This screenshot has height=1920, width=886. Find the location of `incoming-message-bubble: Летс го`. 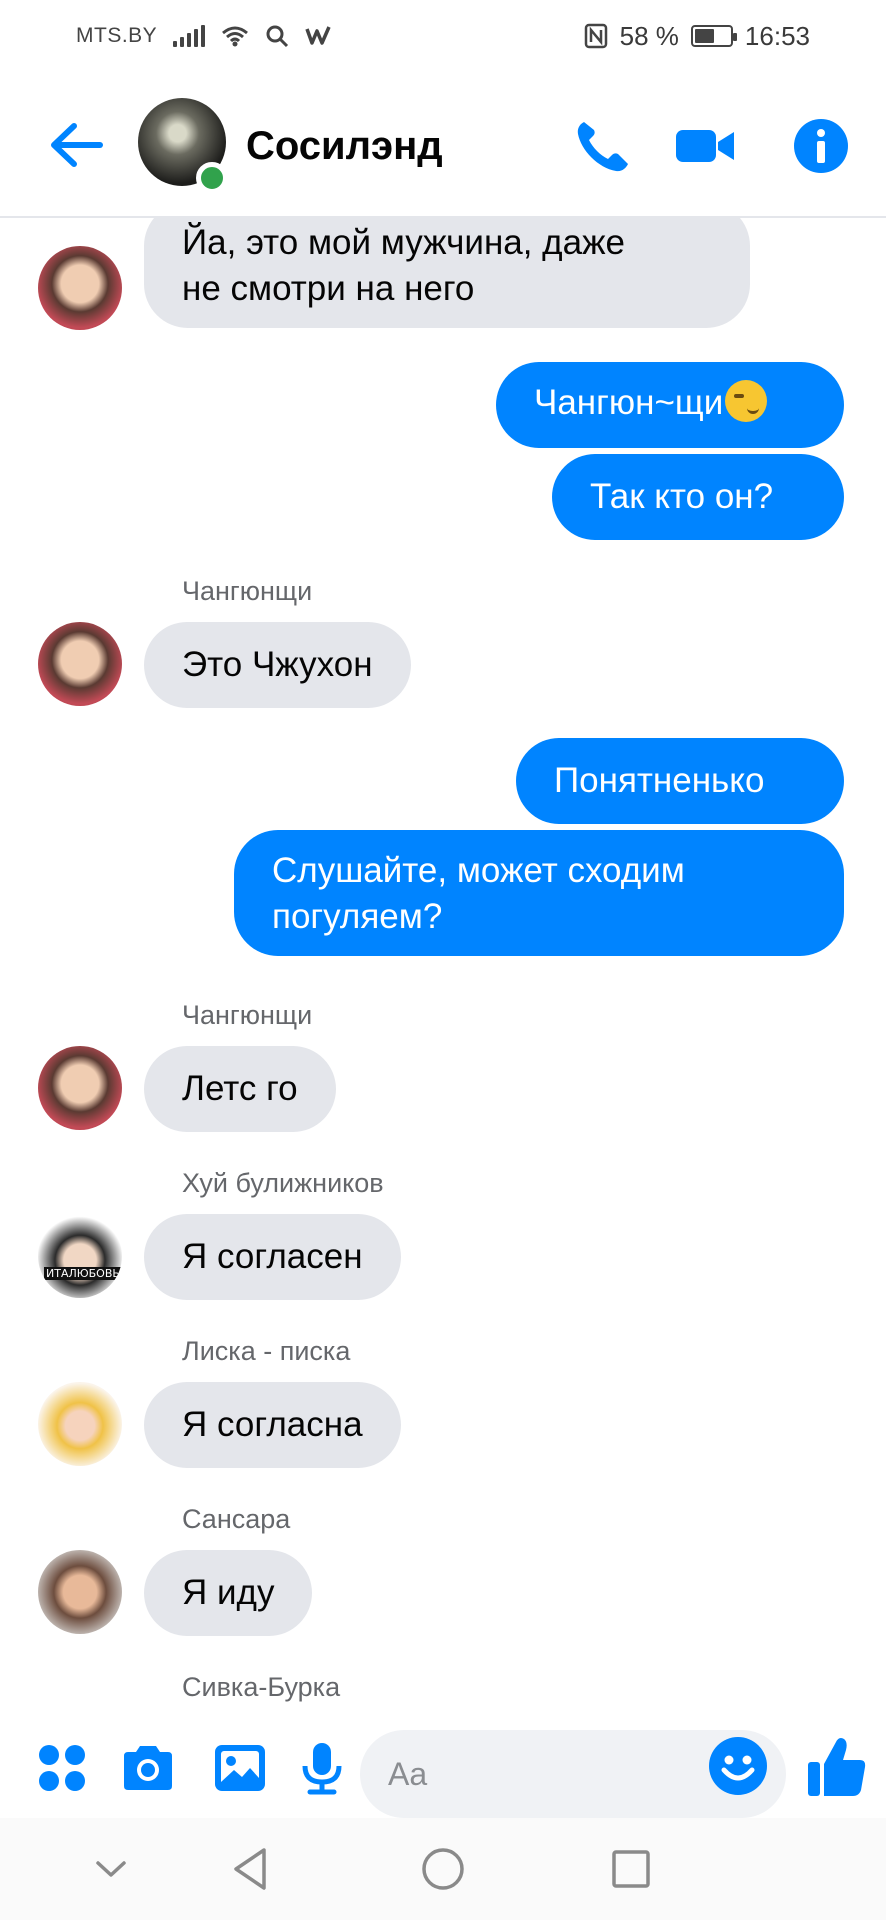

incoming-message-bubble: Летс го is located at coordinates (240, 1089).